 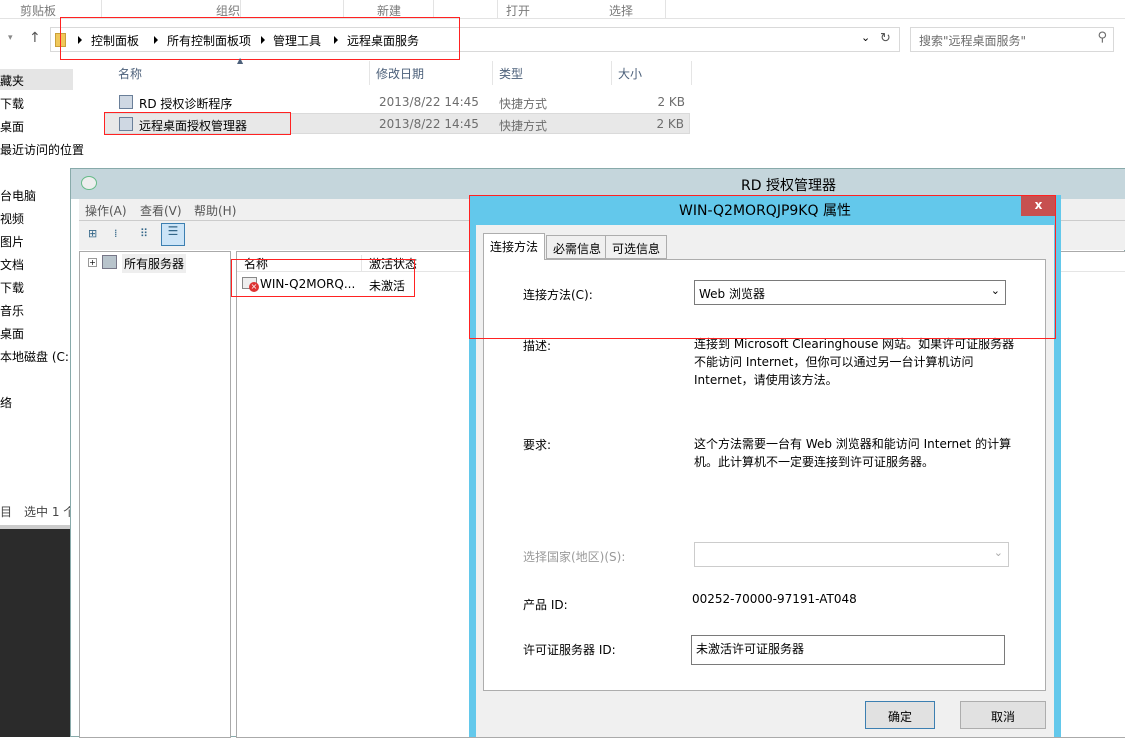 What do you see at coordinates (35, 633) in the screenshot?
I see `desktop-background` at bounding box center [35, 633].